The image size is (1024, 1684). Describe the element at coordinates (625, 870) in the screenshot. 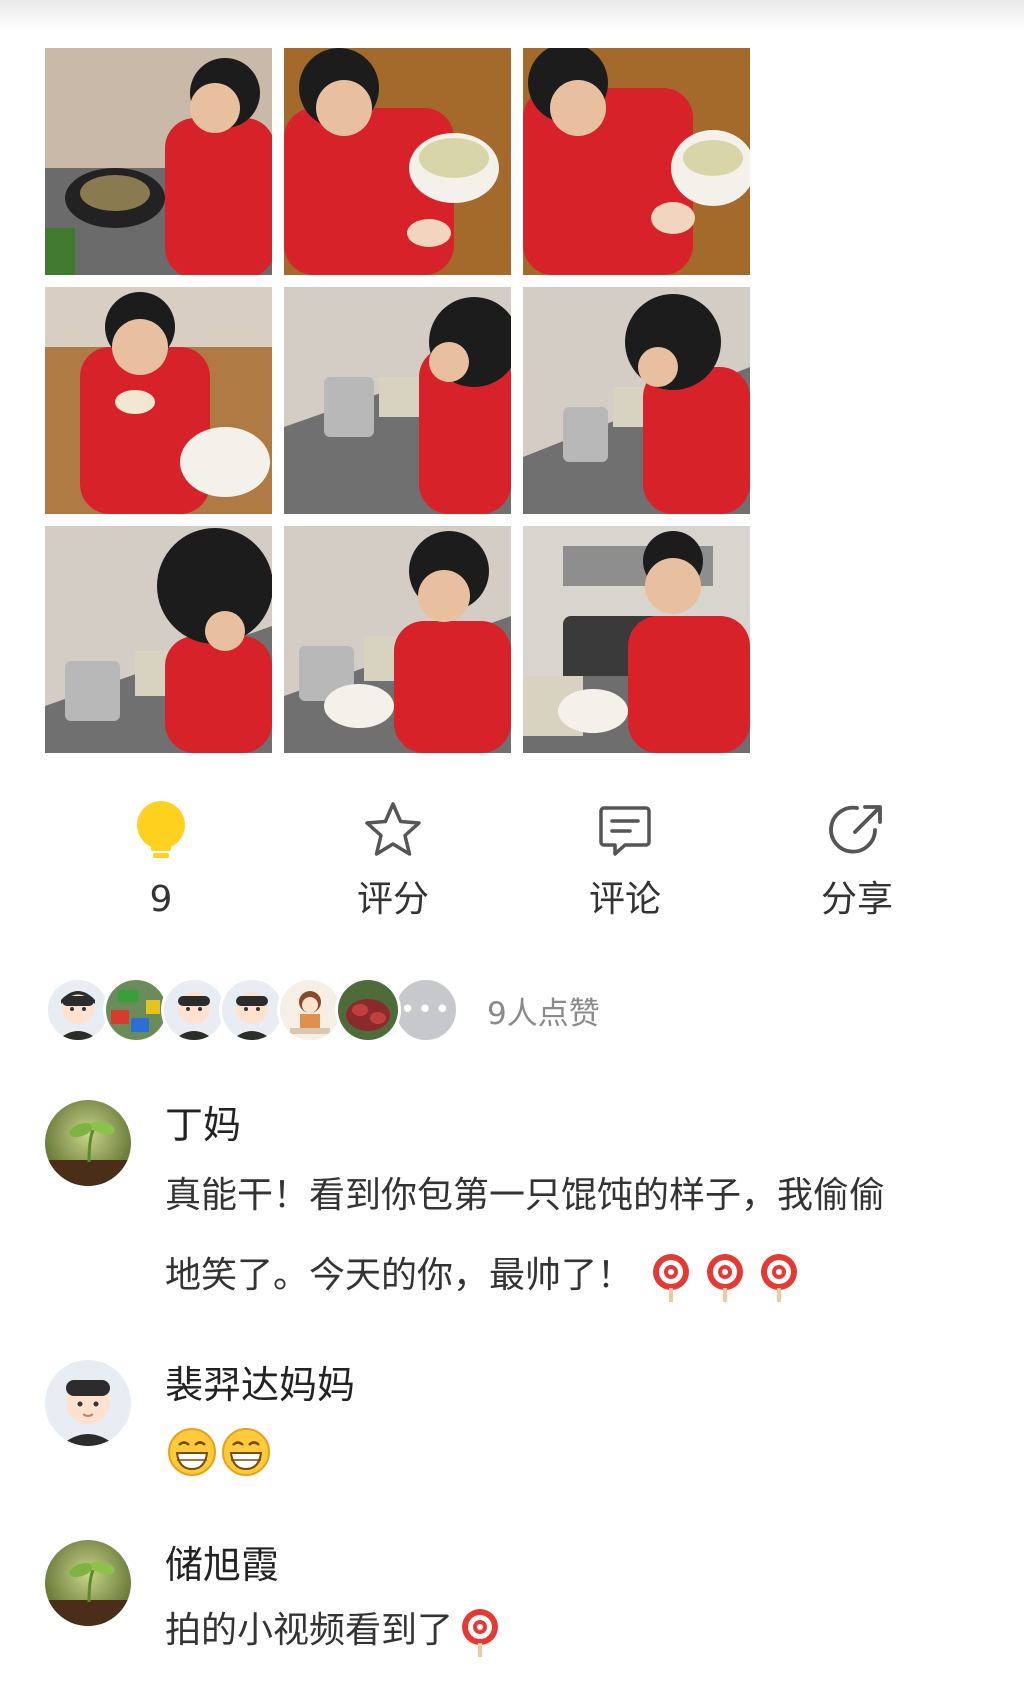

I see `comment-button: 评论` at that location.